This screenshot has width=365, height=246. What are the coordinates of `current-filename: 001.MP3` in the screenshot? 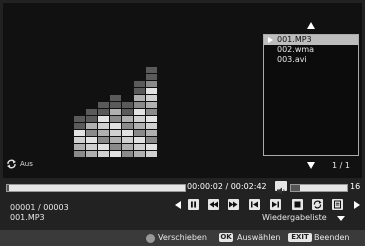 It's located at (27, 217).